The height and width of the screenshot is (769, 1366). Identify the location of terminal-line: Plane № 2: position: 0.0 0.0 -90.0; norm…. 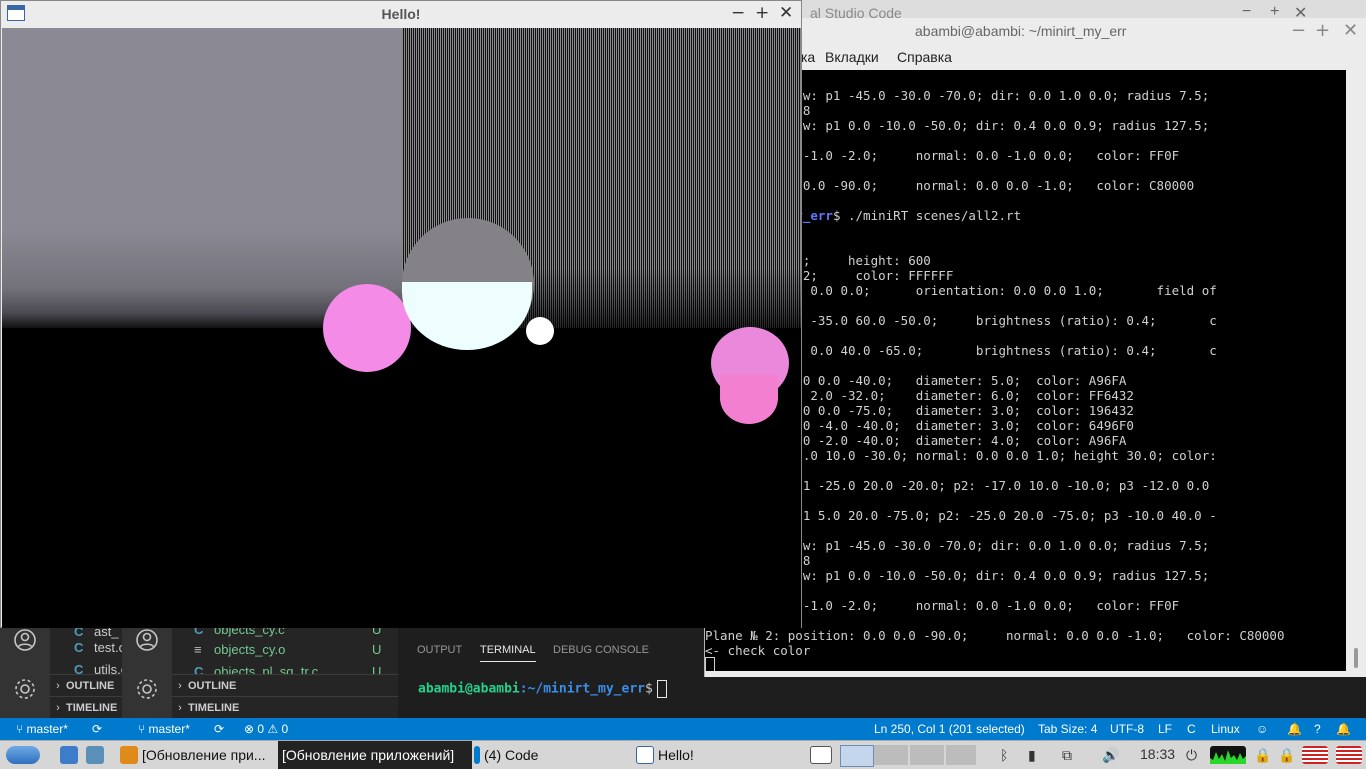
(995, 635).